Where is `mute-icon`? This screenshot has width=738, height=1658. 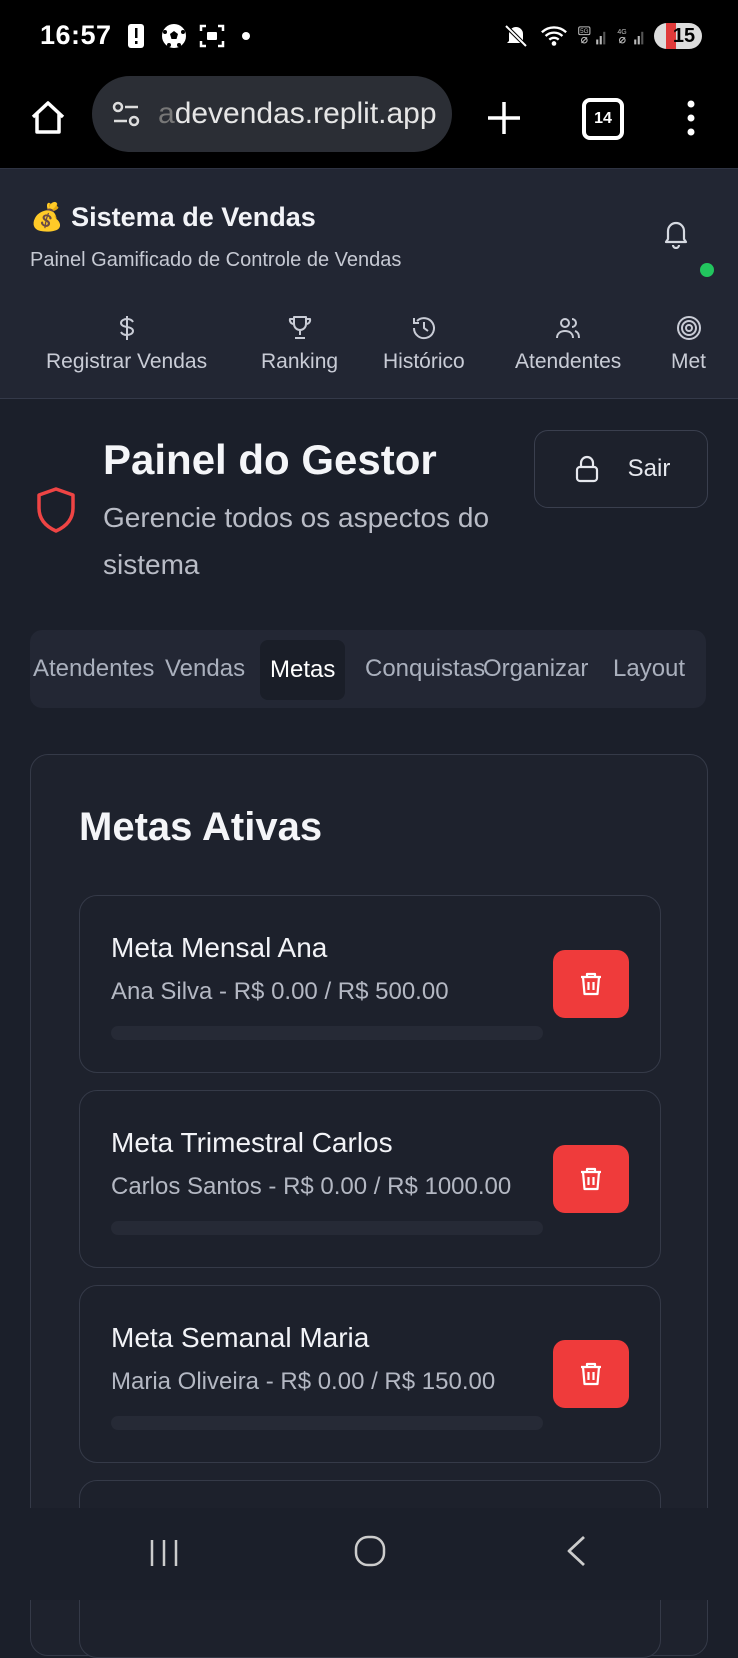
mute-icon is located at coordinates (516, 36).